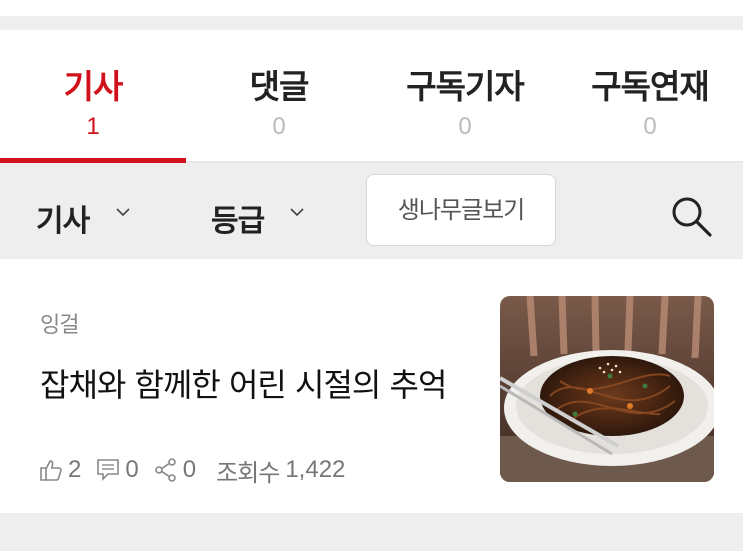 The image size is (743, 551). What do you see at coordinates (63, 221) in the screenshot?
I see `type-dropdown-label: 기사` at bounding box center [63, 221].